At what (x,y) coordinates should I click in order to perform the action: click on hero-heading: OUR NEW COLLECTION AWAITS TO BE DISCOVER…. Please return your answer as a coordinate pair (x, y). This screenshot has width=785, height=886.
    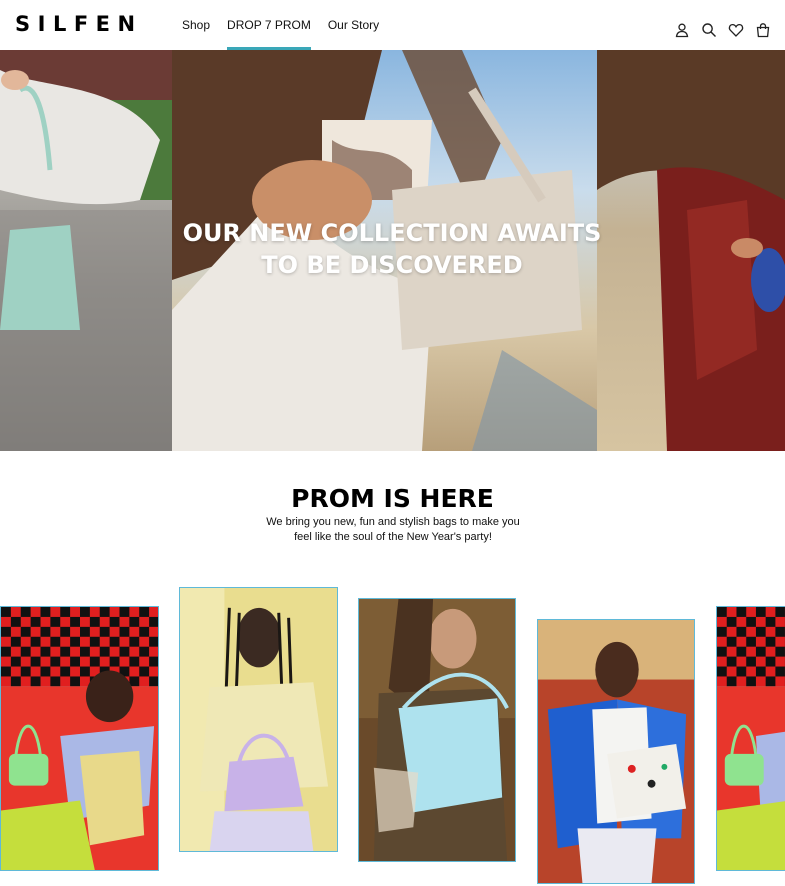
    Looking at the image, I should click on (392, 249).